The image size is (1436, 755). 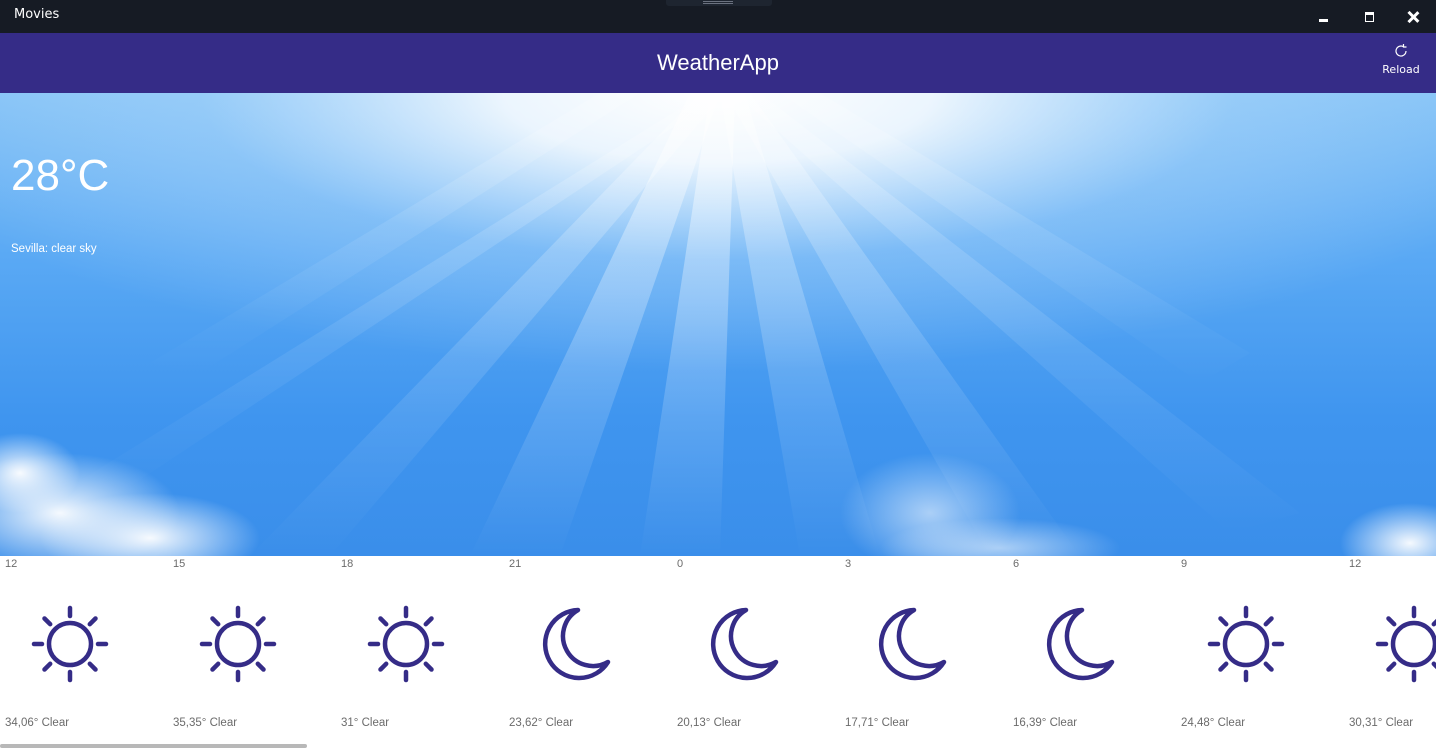 I want to click on app-header: WeatherApp Reload, so click(x=718, y=63).